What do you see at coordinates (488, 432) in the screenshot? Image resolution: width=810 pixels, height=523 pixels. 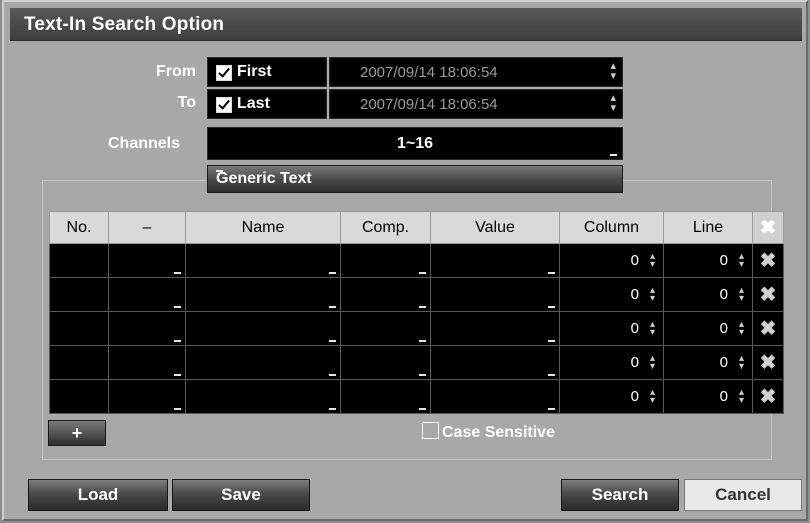 I see `case-sensitive-checkbox: Case Sensitive` at bounding box center [488, 432].